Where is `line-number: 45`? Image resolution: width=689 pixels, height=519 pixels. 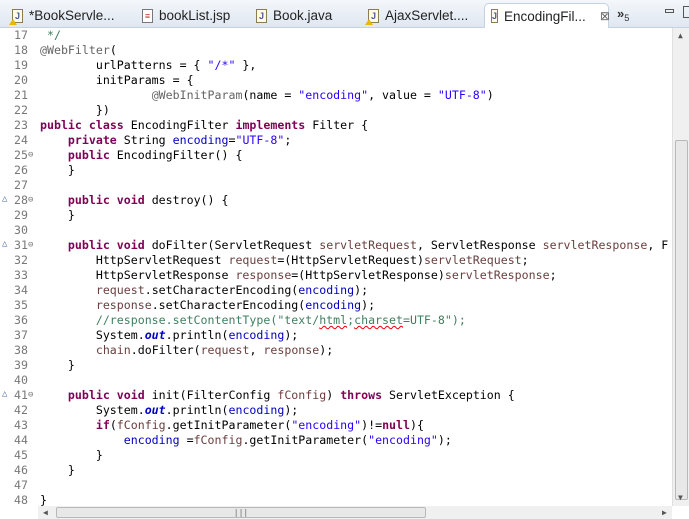 line-number: 45 is located at coordinates (21, 455).